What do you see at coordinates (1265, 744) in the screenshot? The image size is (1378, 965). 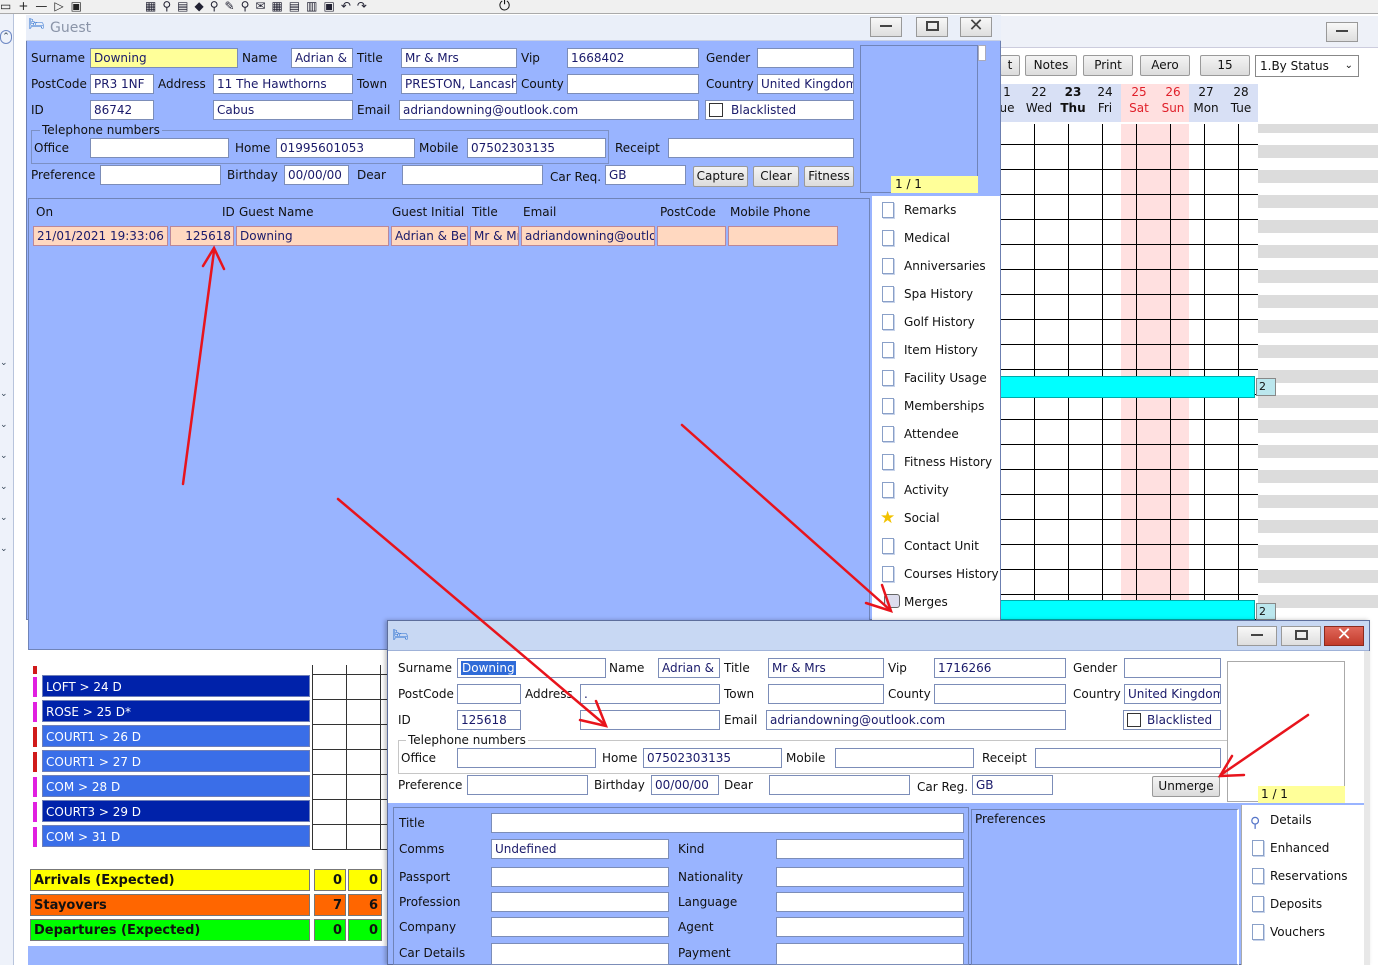 I see `arrow-to-unmerge` at bounding box center [1265, 744].